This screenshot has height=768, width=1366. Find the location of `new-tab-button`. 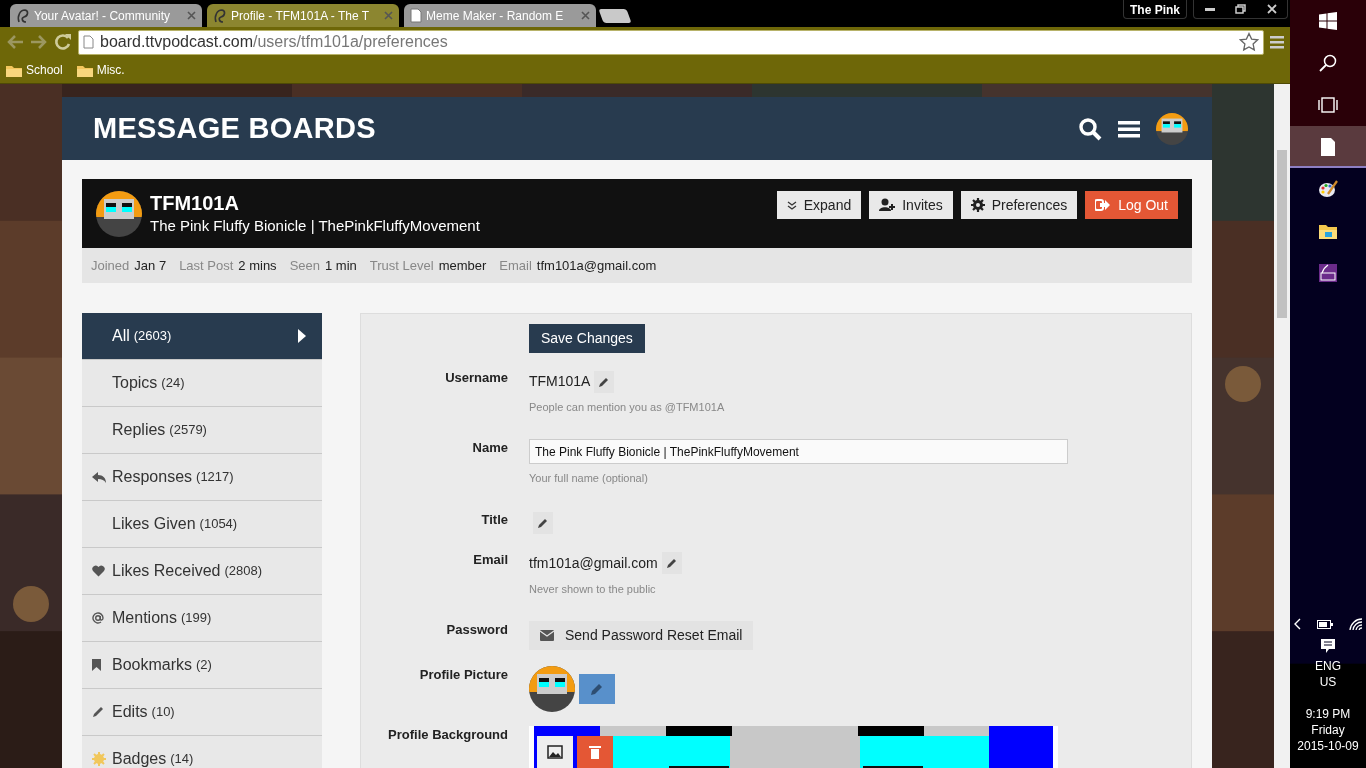

new-tab-button is located at coordinates (615, 16).